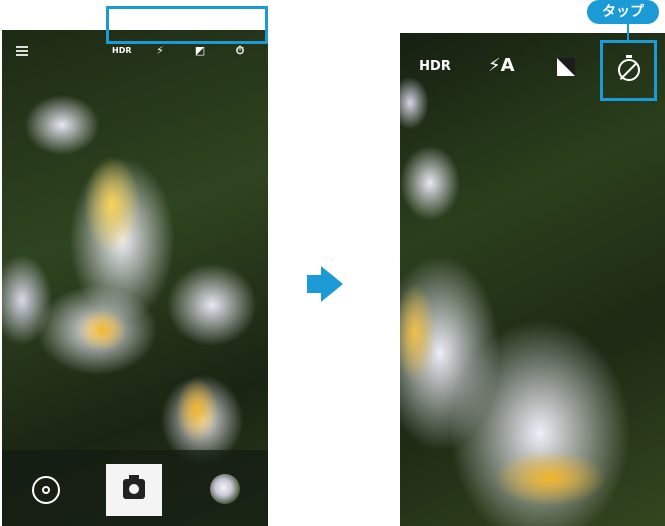  What do you see at coordinates (160, 51) in the screenshot?
I see `flash-icon: ⚡` at bounding box center [160, 51].